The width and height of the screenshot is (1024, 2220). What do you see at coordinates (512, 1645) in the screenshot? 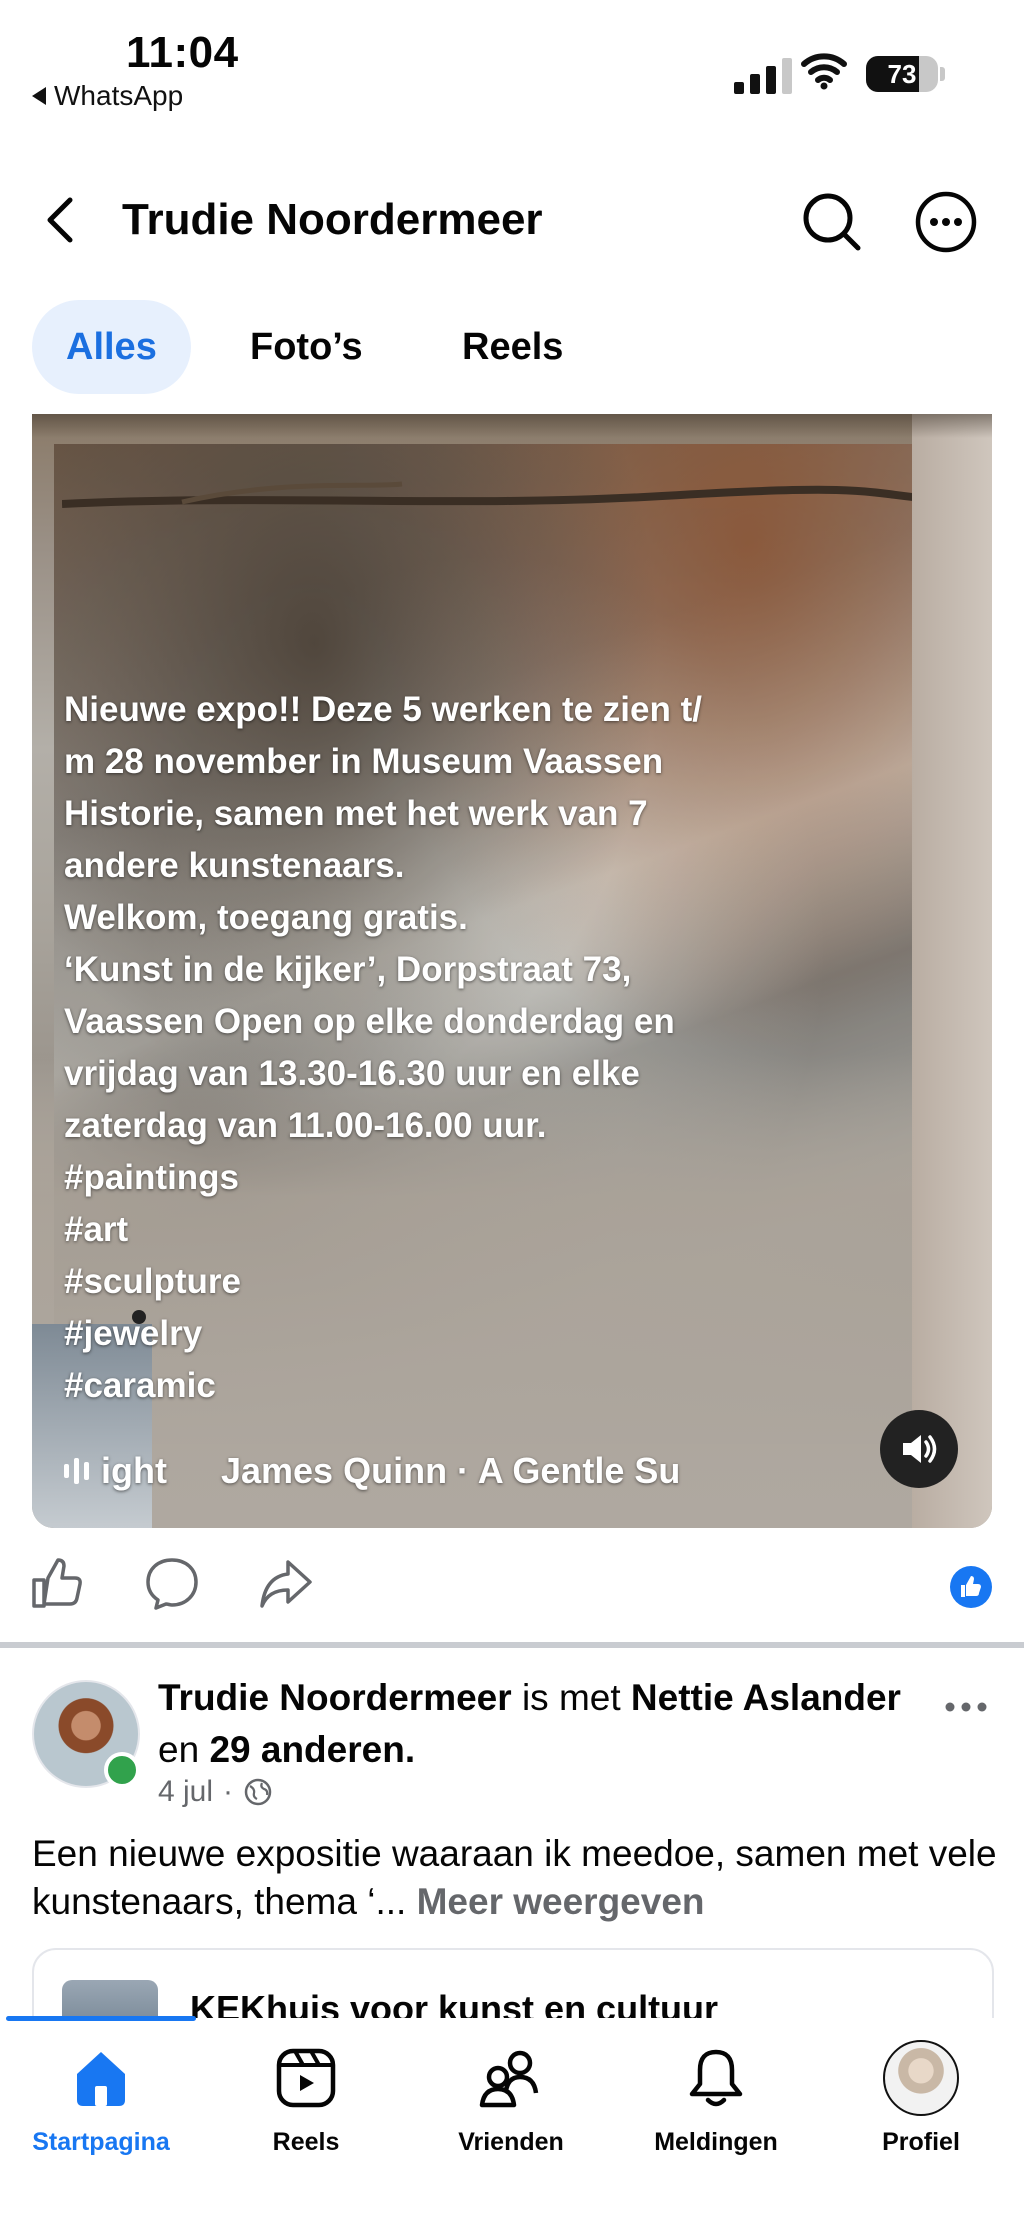
I see `section-divider` at bounding box center [512, 1645].